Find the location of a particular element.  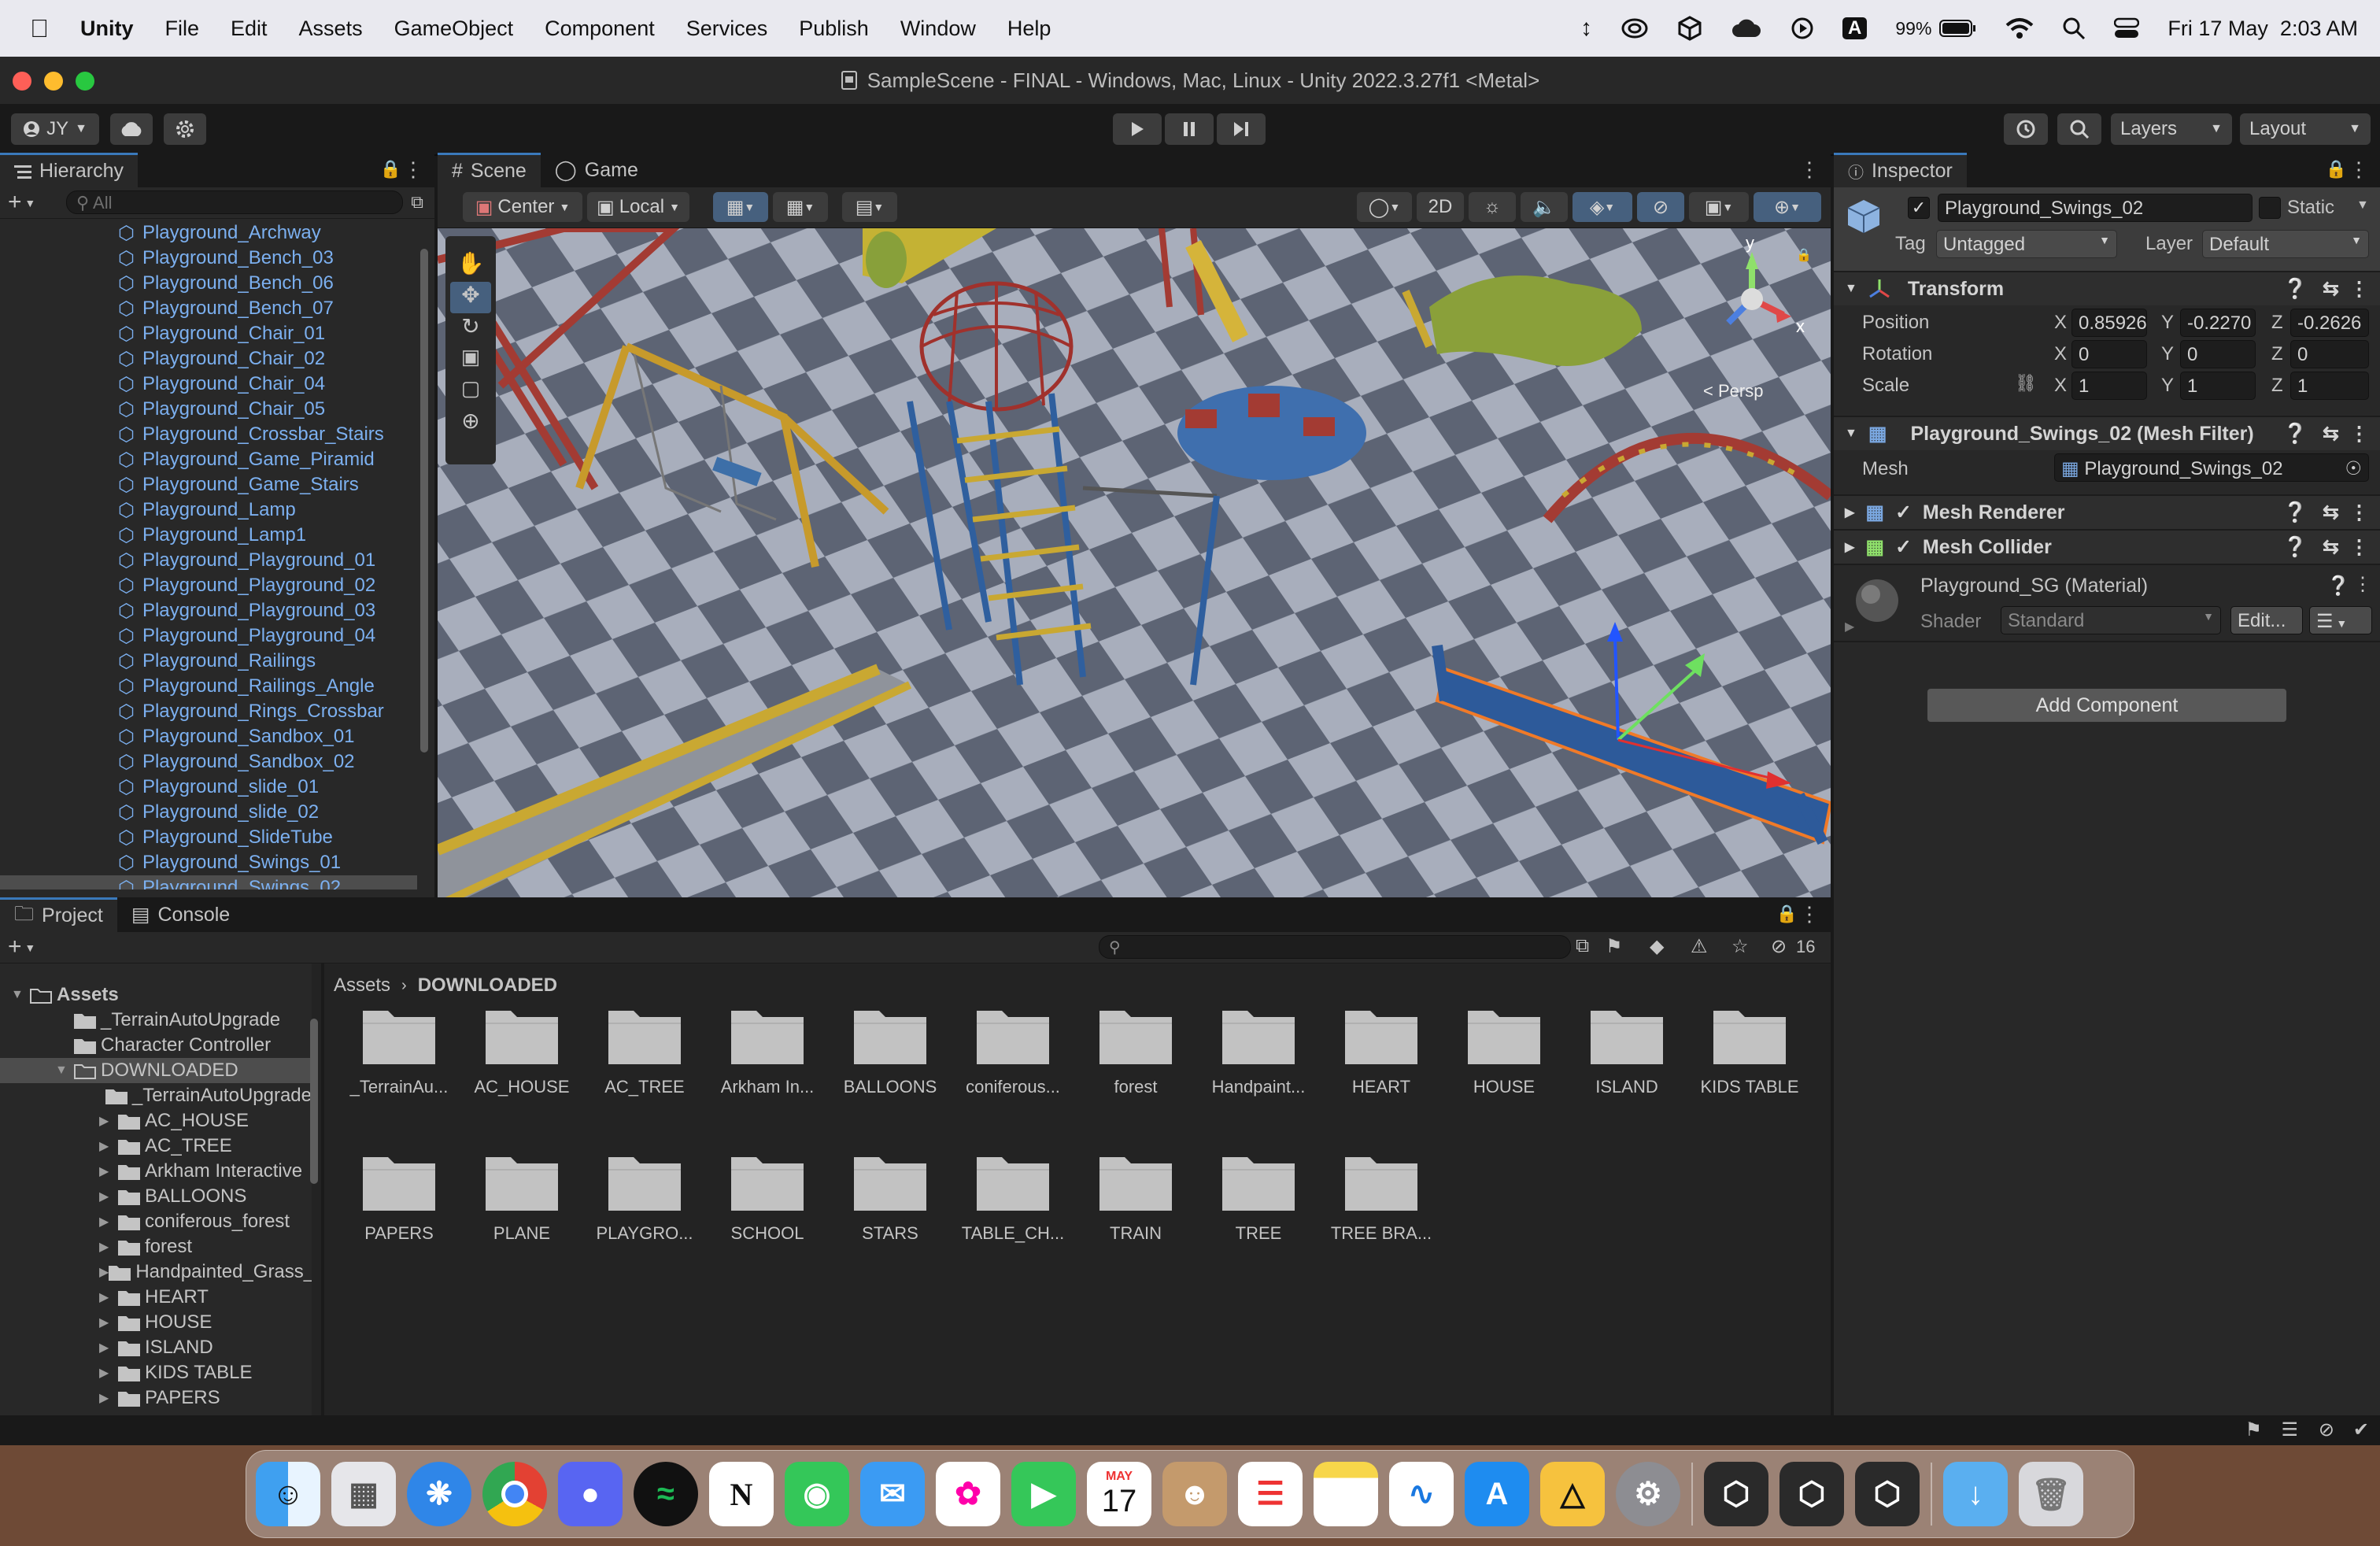

transform-tool-icon: ⊕ is located at coordinates (470, 423).